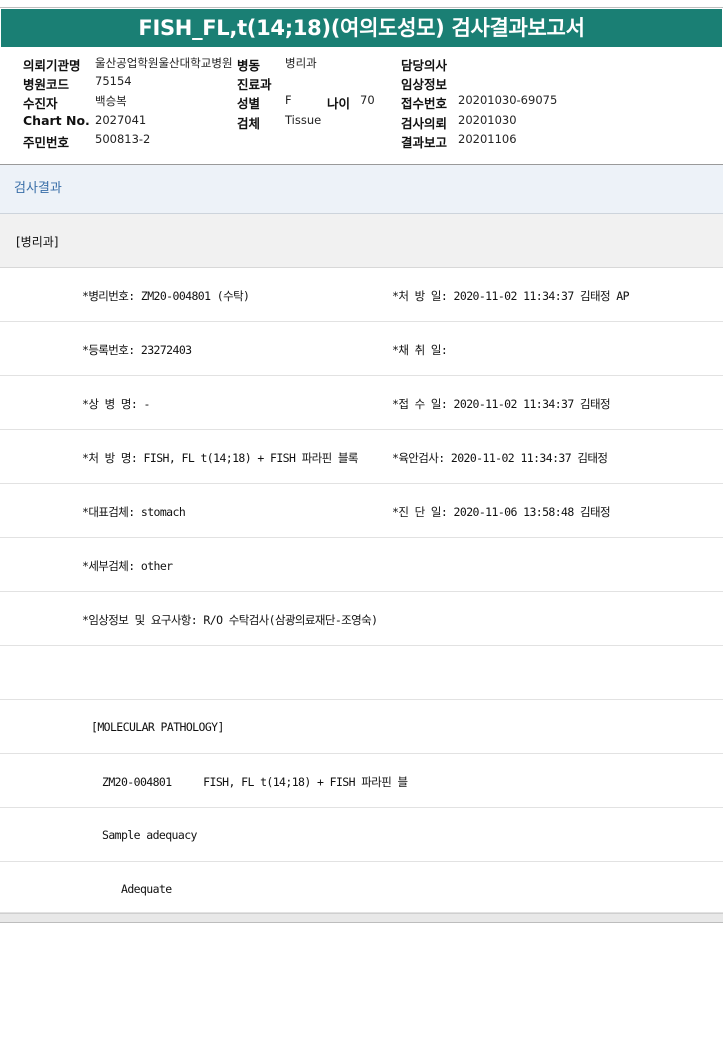 This screenshot has height=1040, width=723. Describe the element at coordinates (361, 241) in the screenshot. I see `department-row: [병리과]` at that location.